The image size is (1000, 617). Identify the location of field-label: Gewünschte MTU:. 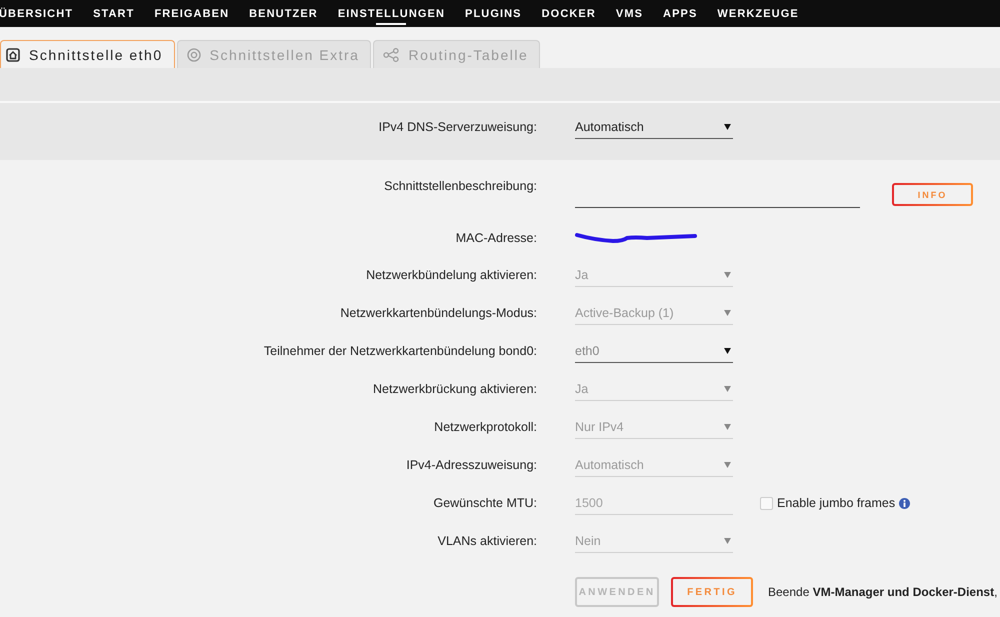
(484, 503).